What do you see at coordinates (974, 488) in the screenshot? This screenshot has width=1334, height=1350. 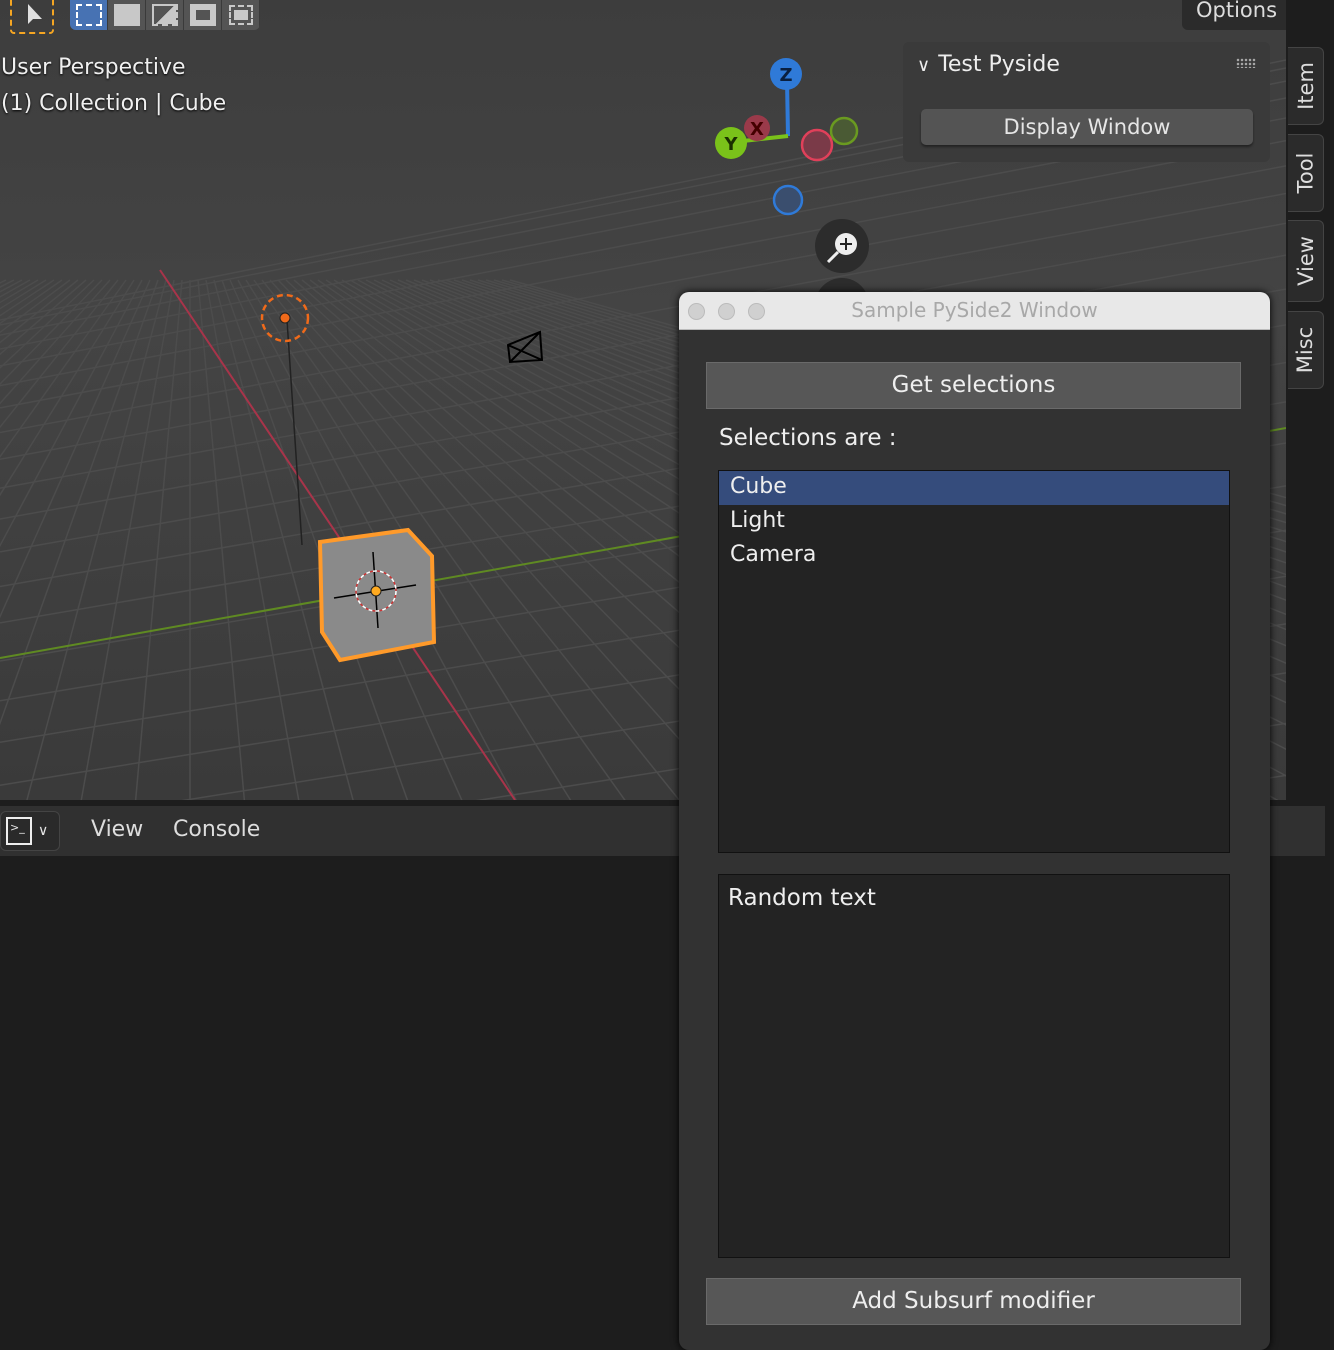 I see `list-item: Cube` at bounding box center [974, 488].